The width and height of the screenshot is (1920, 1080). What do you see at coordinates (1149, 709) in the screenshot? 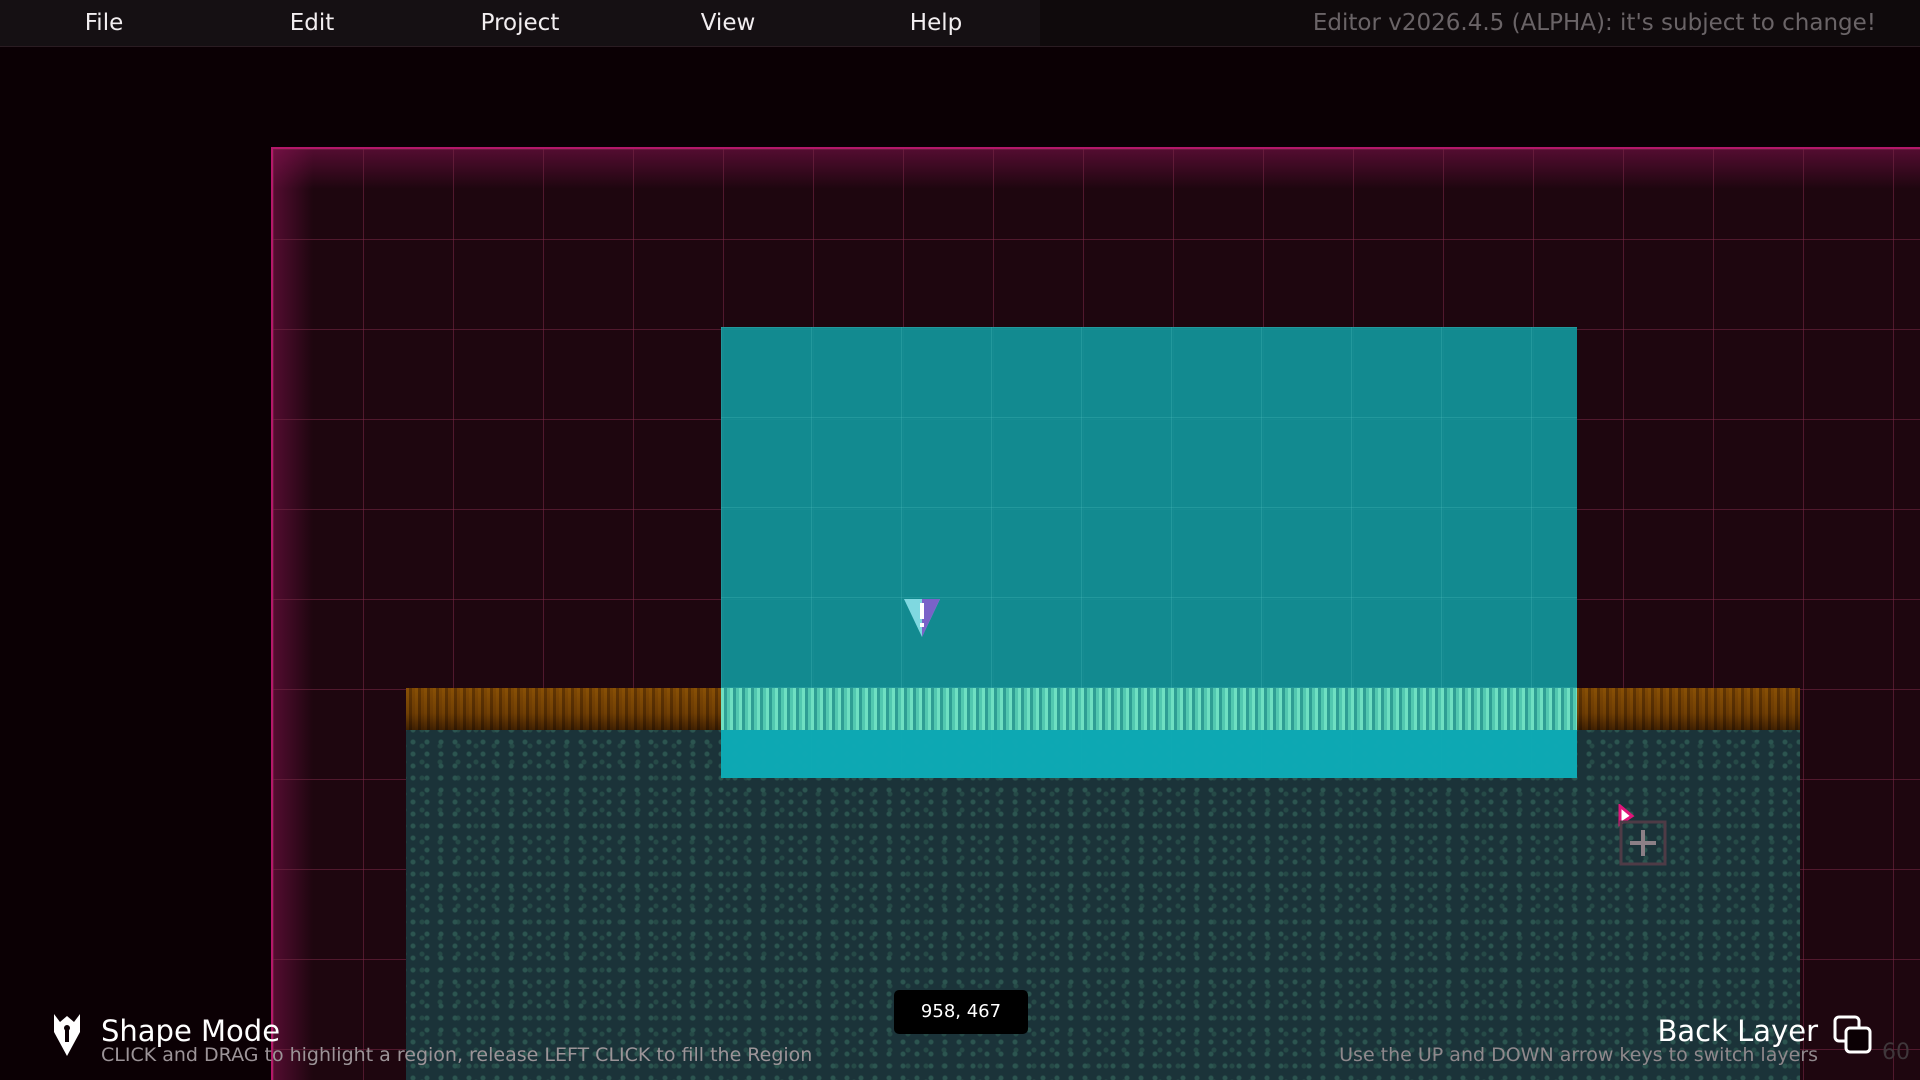
I see `submerged-grass-strip` at bounding box center [1149, 709].